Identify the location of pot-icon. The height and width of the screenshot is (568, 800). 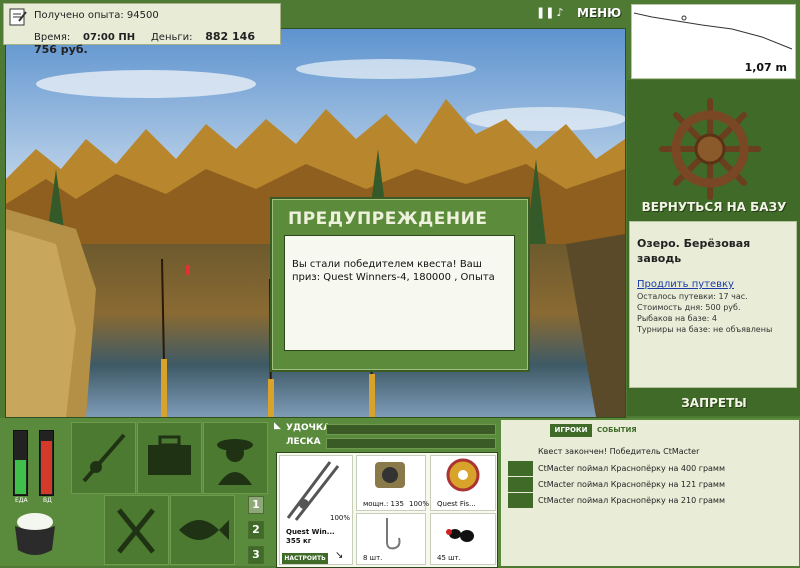
(35, 534).